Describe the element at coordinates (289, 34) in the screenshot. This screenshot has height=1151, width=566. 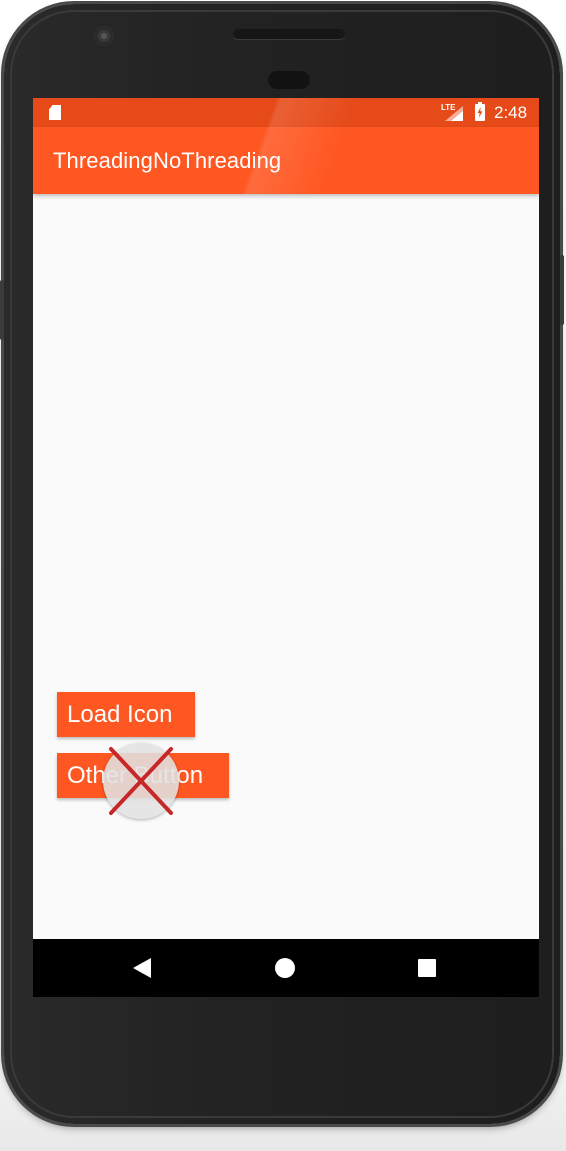
I see `earpiece-speaker` at that location.